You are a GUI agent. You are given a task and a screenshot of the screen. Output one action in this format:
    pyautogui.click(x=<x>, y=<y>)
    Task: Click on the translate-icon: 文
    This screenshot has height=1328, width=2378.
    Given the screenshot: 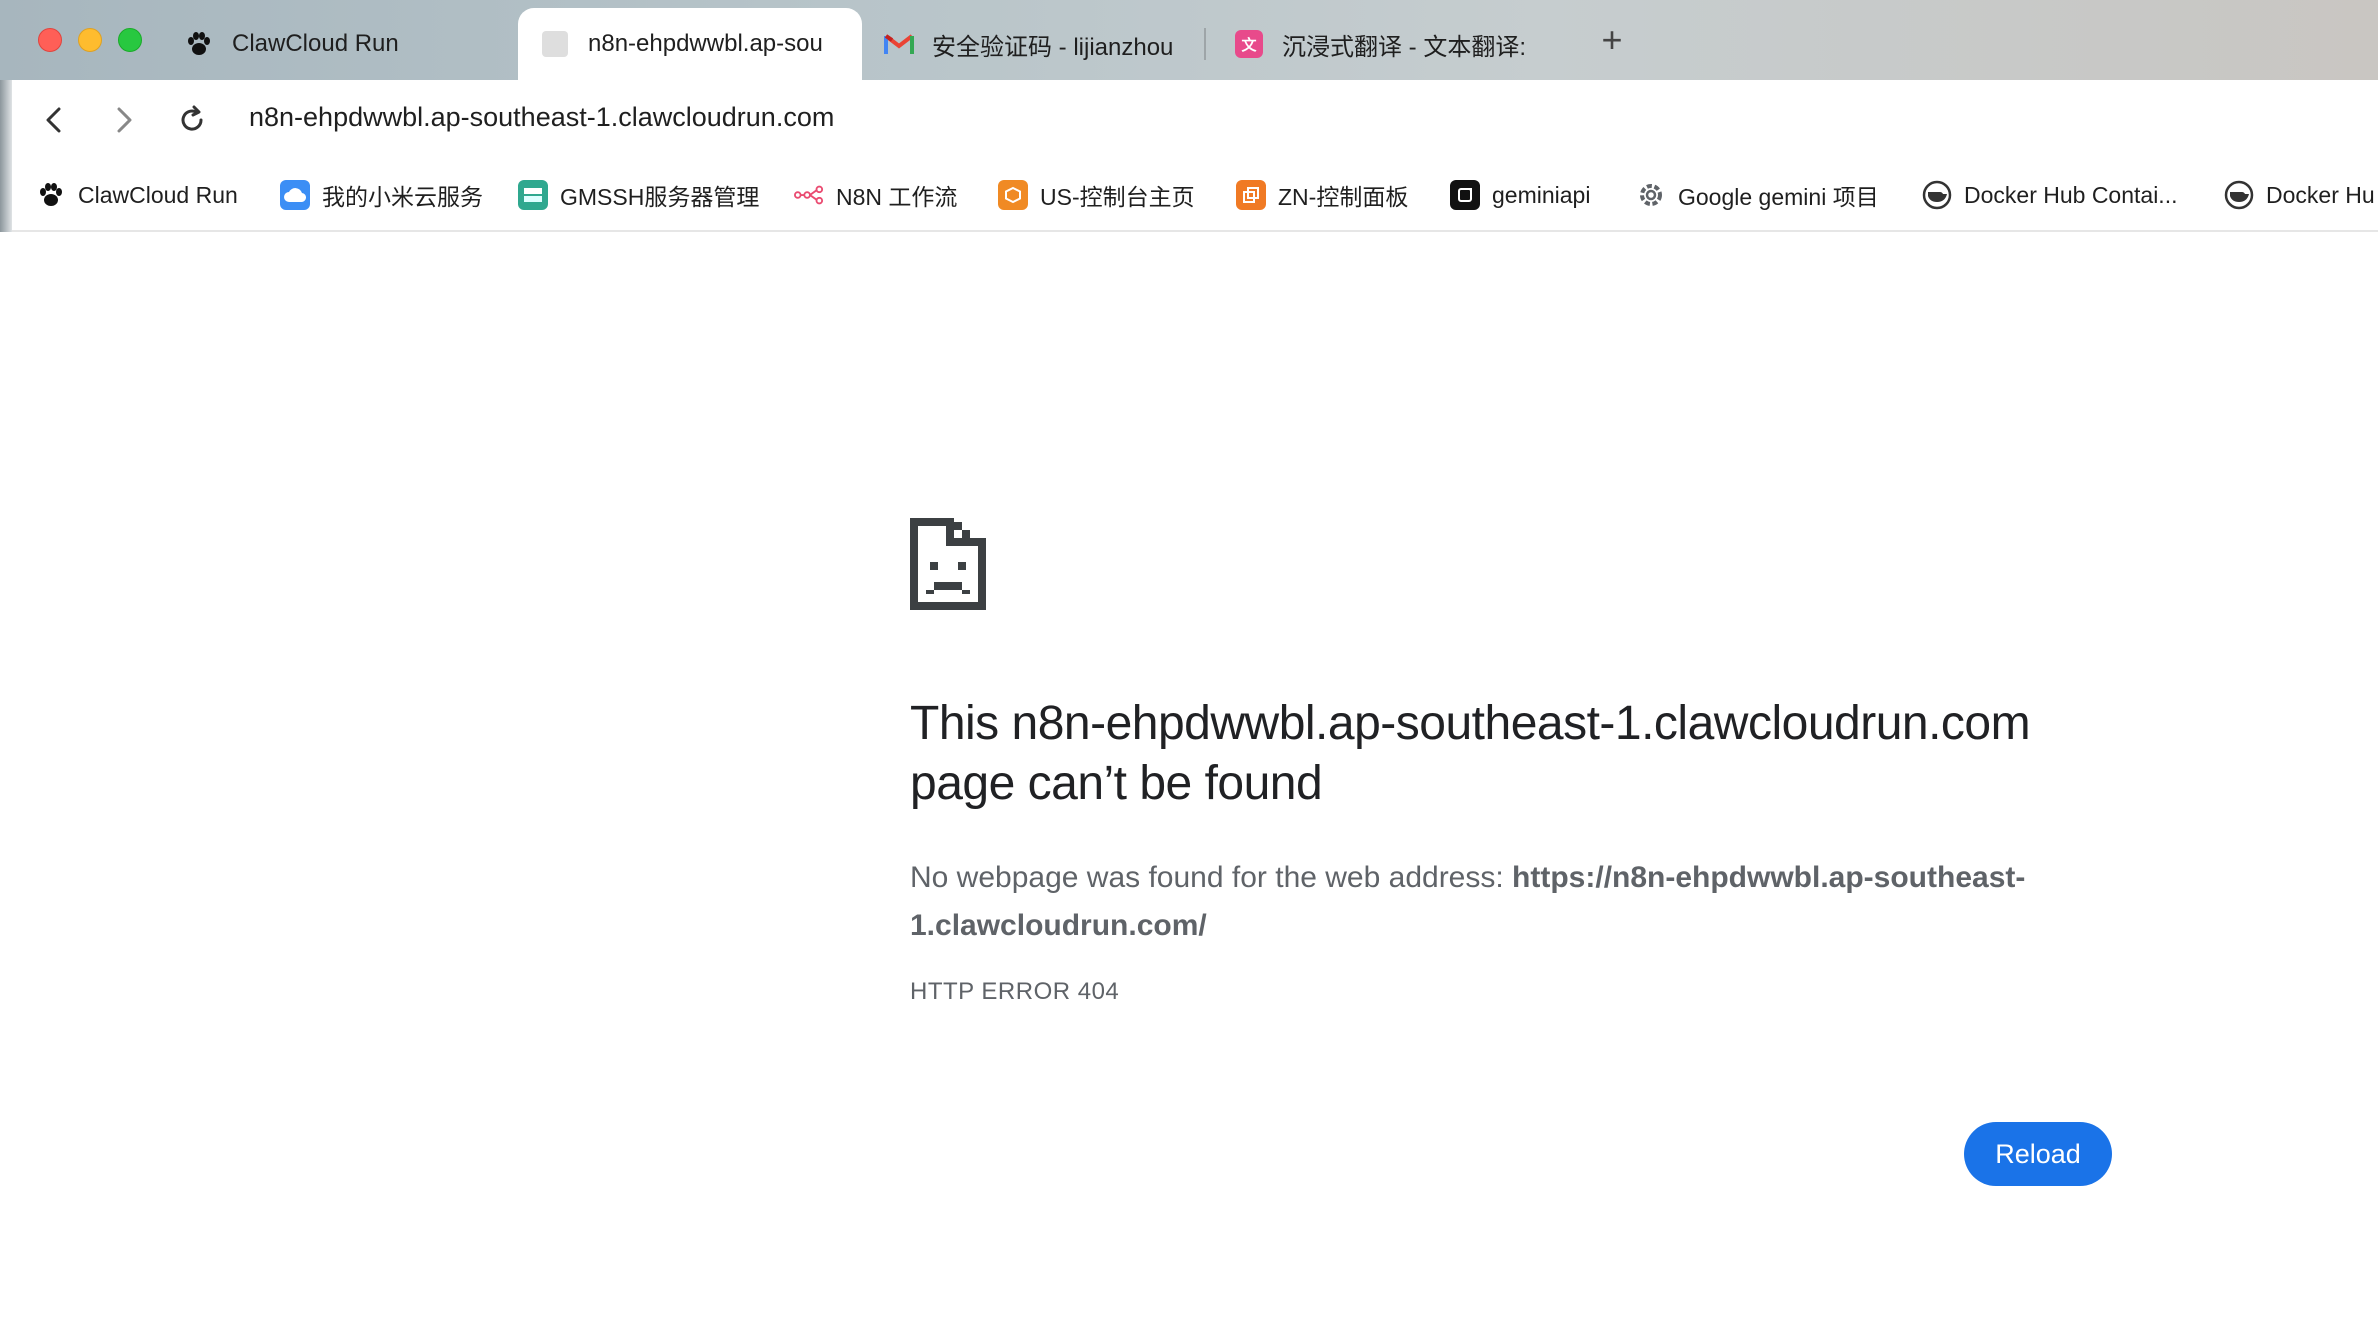 What is the action you would take?
    pyautogui.click(x=1249, y=44)
    